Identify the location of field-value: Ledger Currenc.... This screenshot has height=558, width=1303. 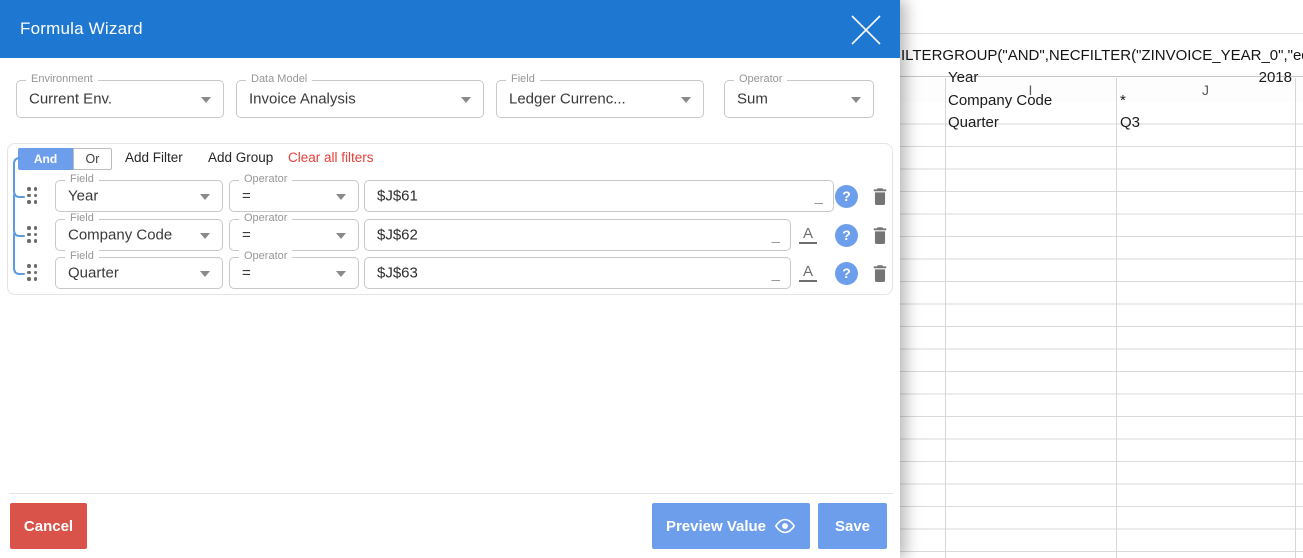
(567, 99).